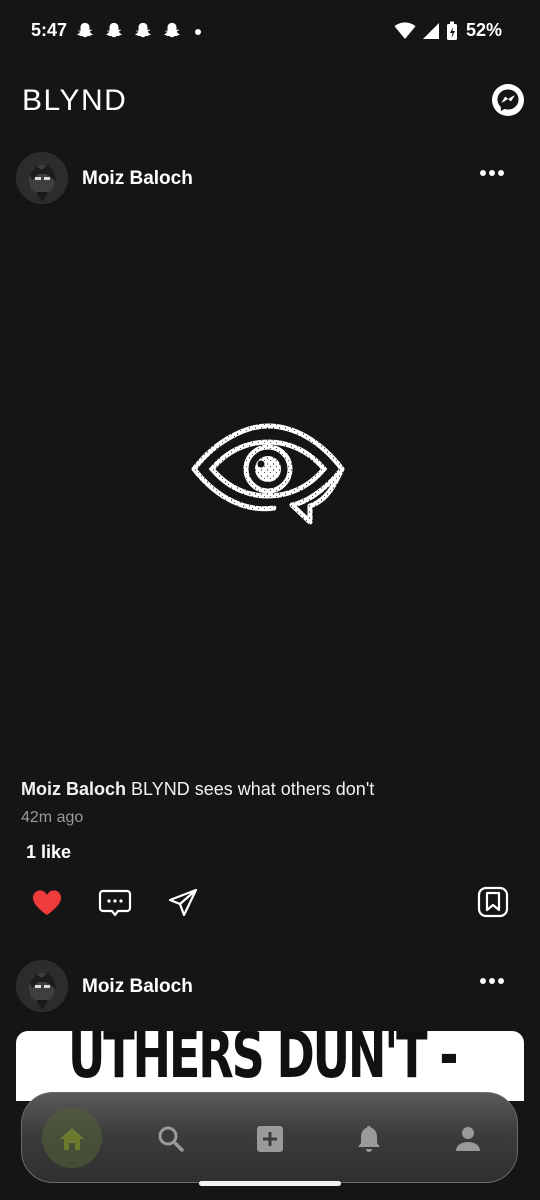 Image resolution: width=540 pixels, height=1200 pixels. Describe the element at coordinates (430, 30) in the screenshot. I see `signal-icon` at that location.